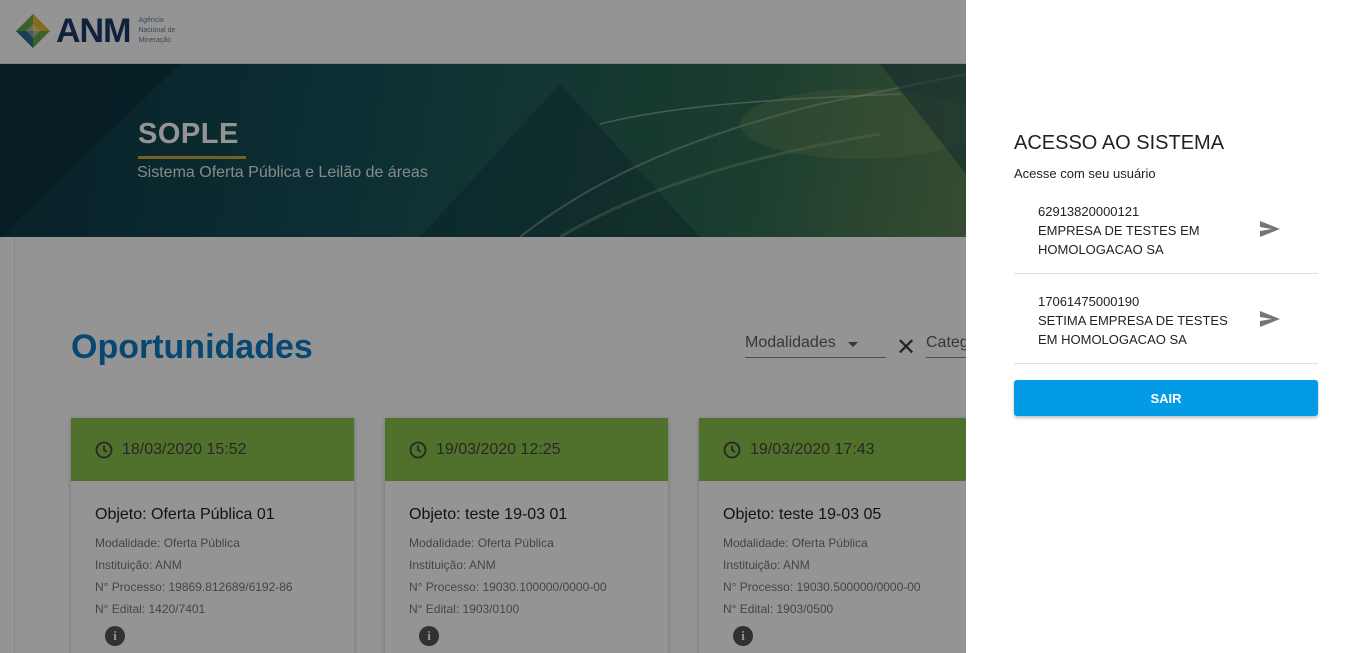 The width and height of the screenshot is (1366, 653). I want to click on drawer-title: ACESSO AO SISTEMA, so click(1119, 143).